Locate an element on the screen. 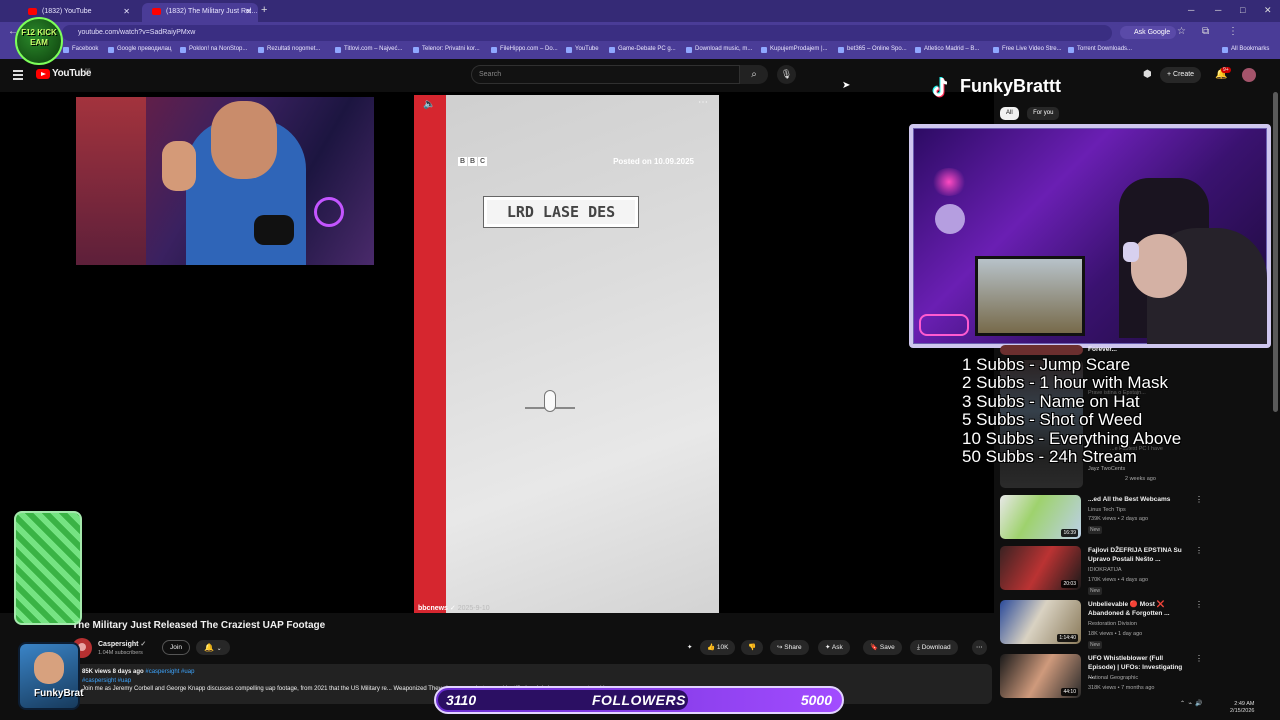 The width and height of the screenshot is (1280, 720). more-icon: ⋯ is located at coordinates (979, 647).